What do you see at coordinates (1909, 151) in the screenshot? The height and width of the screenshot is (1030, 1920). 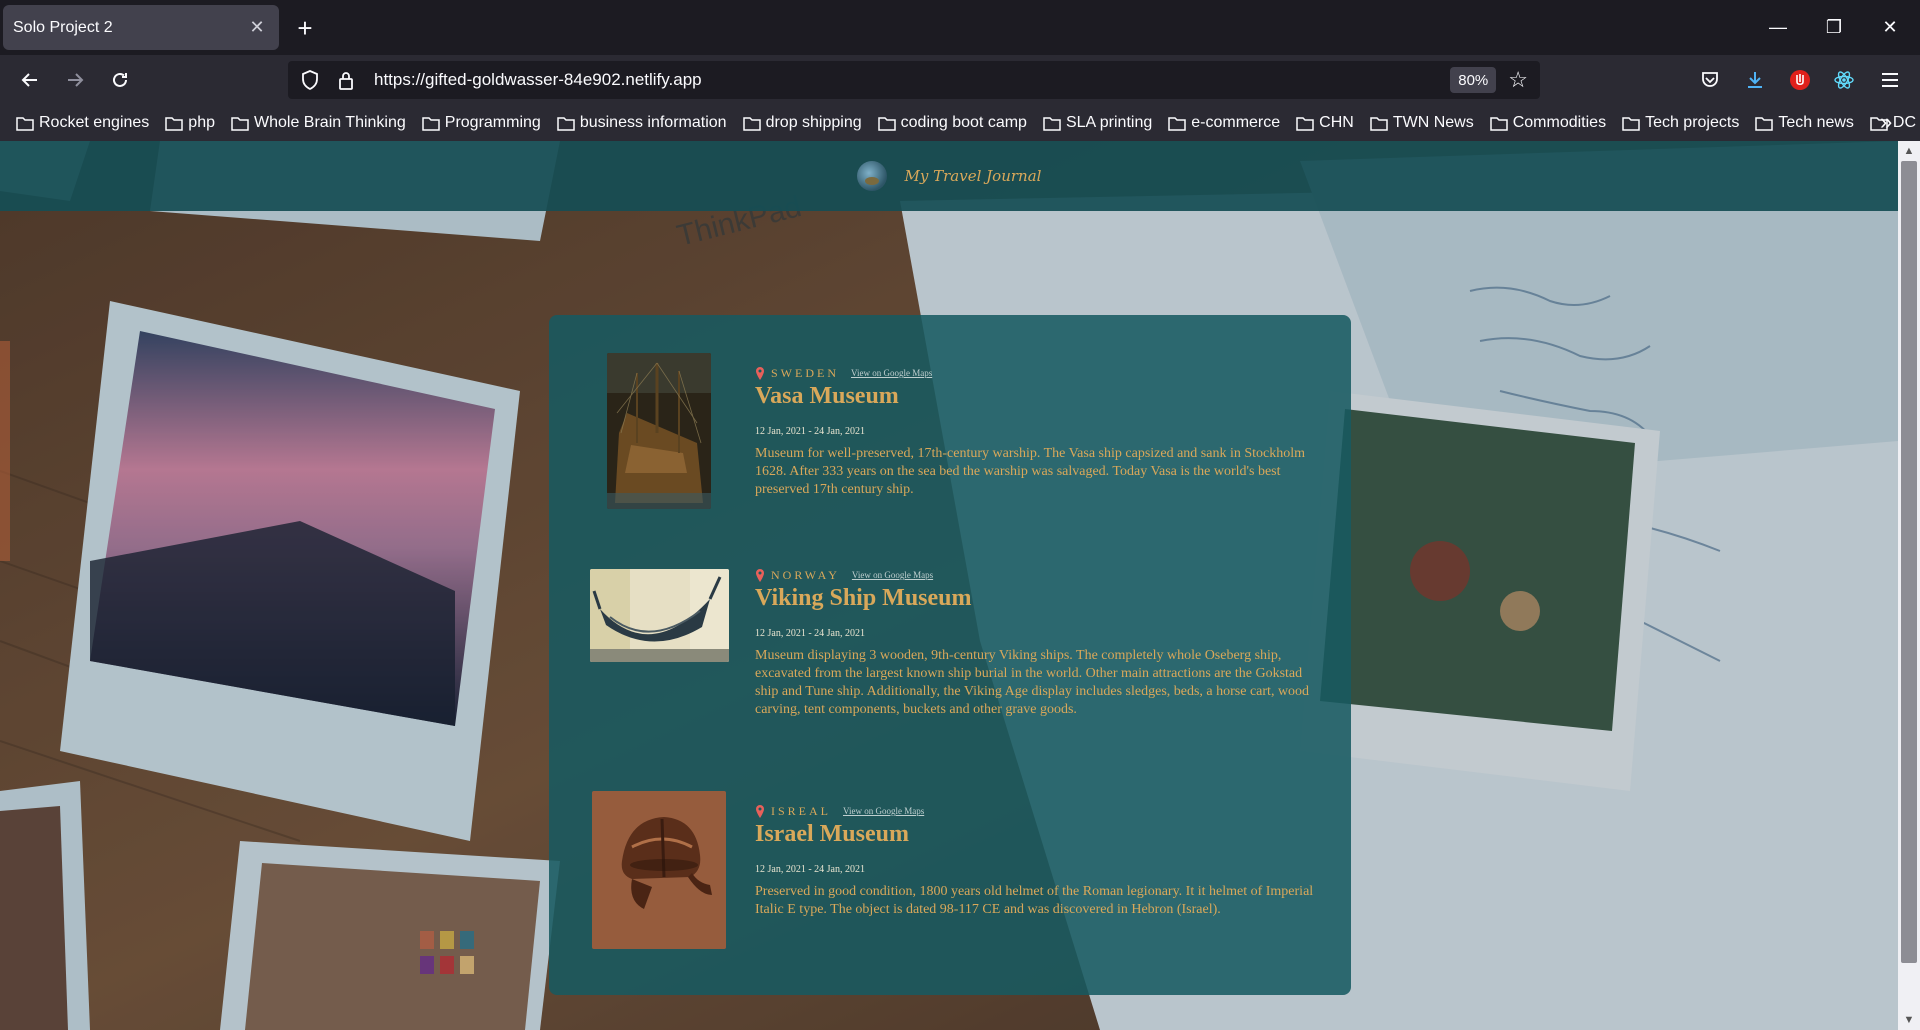 I see `scroll-up-arrow-icon: ▲` at bounding box center [1909, 151].